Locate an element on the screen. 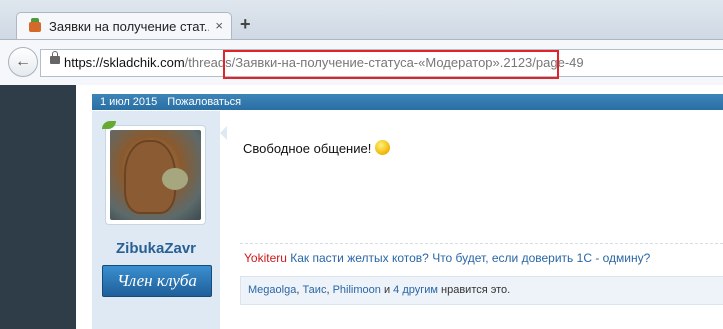 The width and height of the screenshot is (723, 329). post-header-bar: 1 июл 2015 Пожаловаться is located at coordinates (407, 102).